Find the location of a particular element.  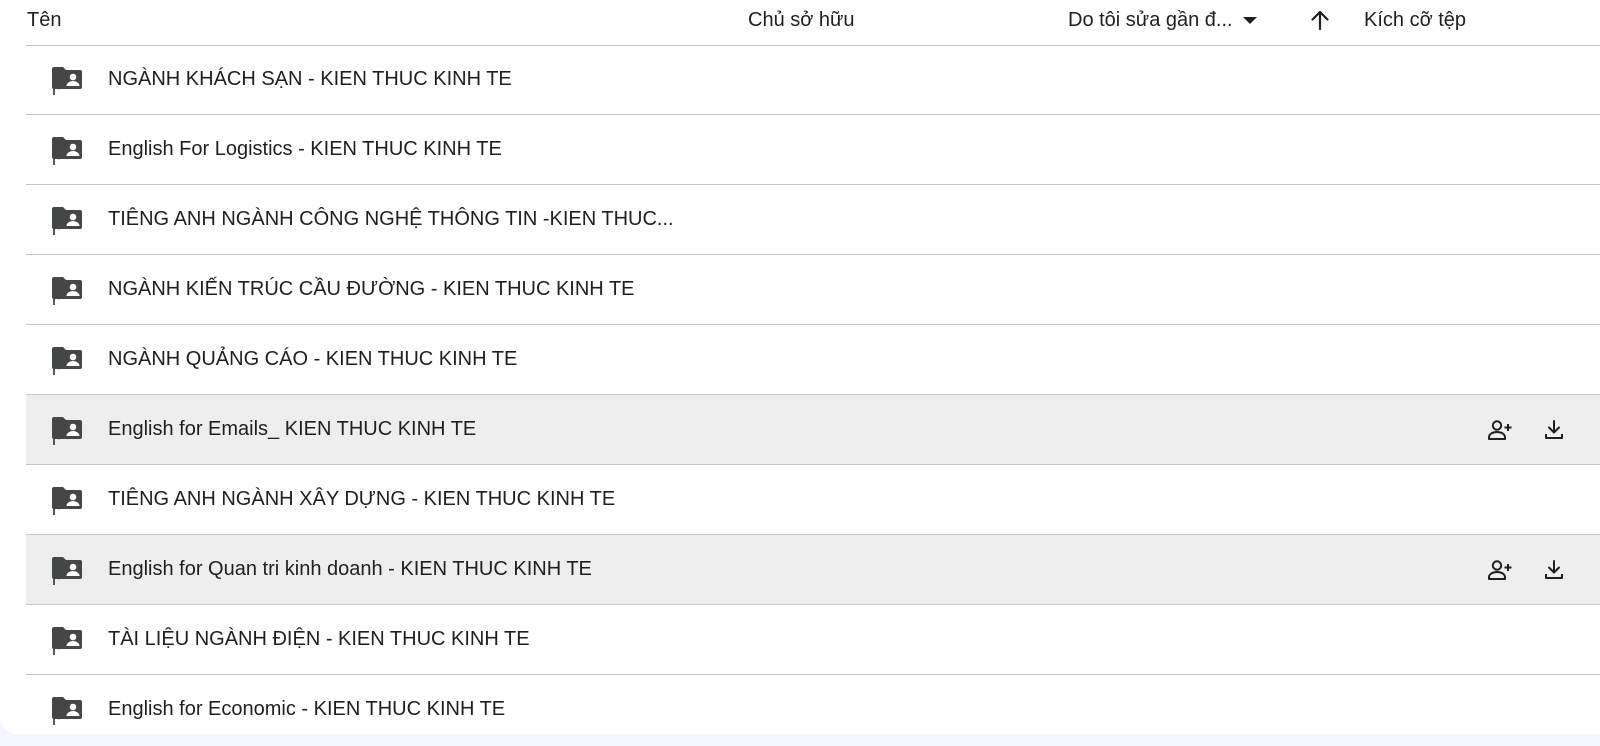

caret-down-icon is located at coordinates (1249, 20).